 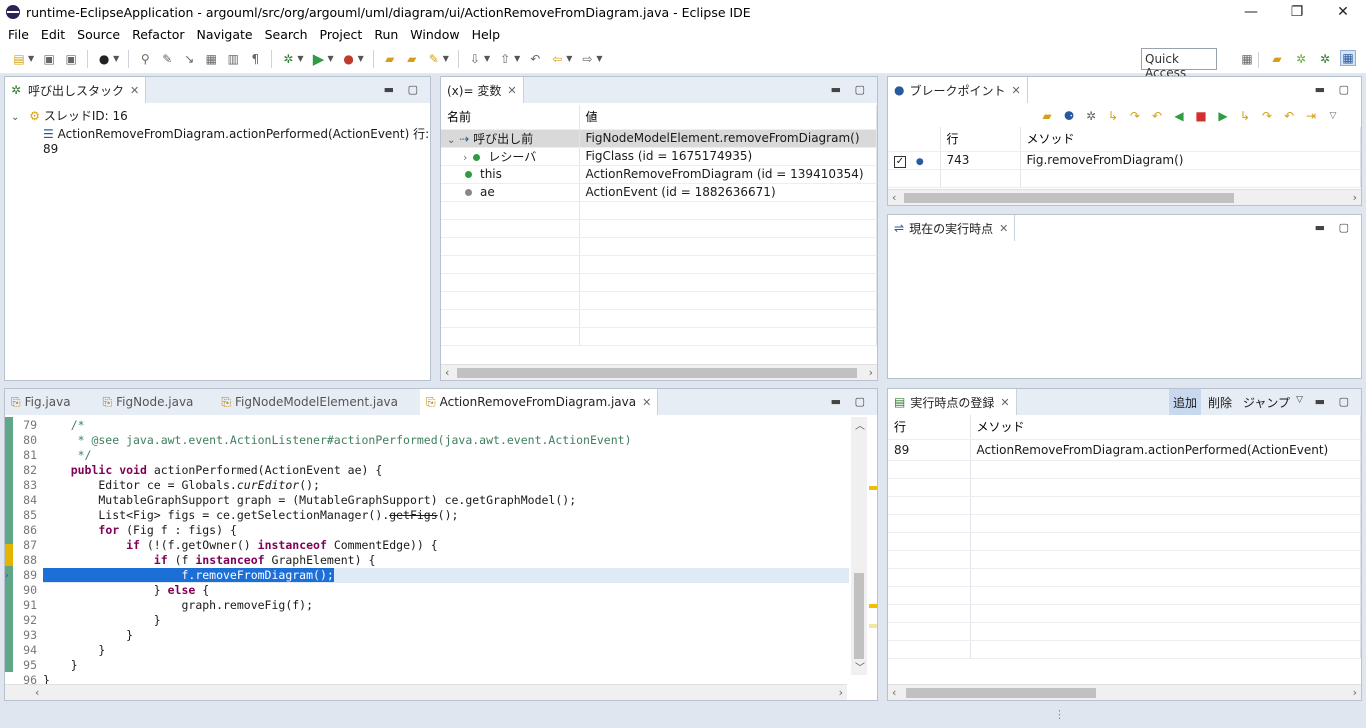 What do you see at coordinates (1201, 116) in the screenshot?
I see `terminate-icon: ■` at bounding box center [1201, 116].